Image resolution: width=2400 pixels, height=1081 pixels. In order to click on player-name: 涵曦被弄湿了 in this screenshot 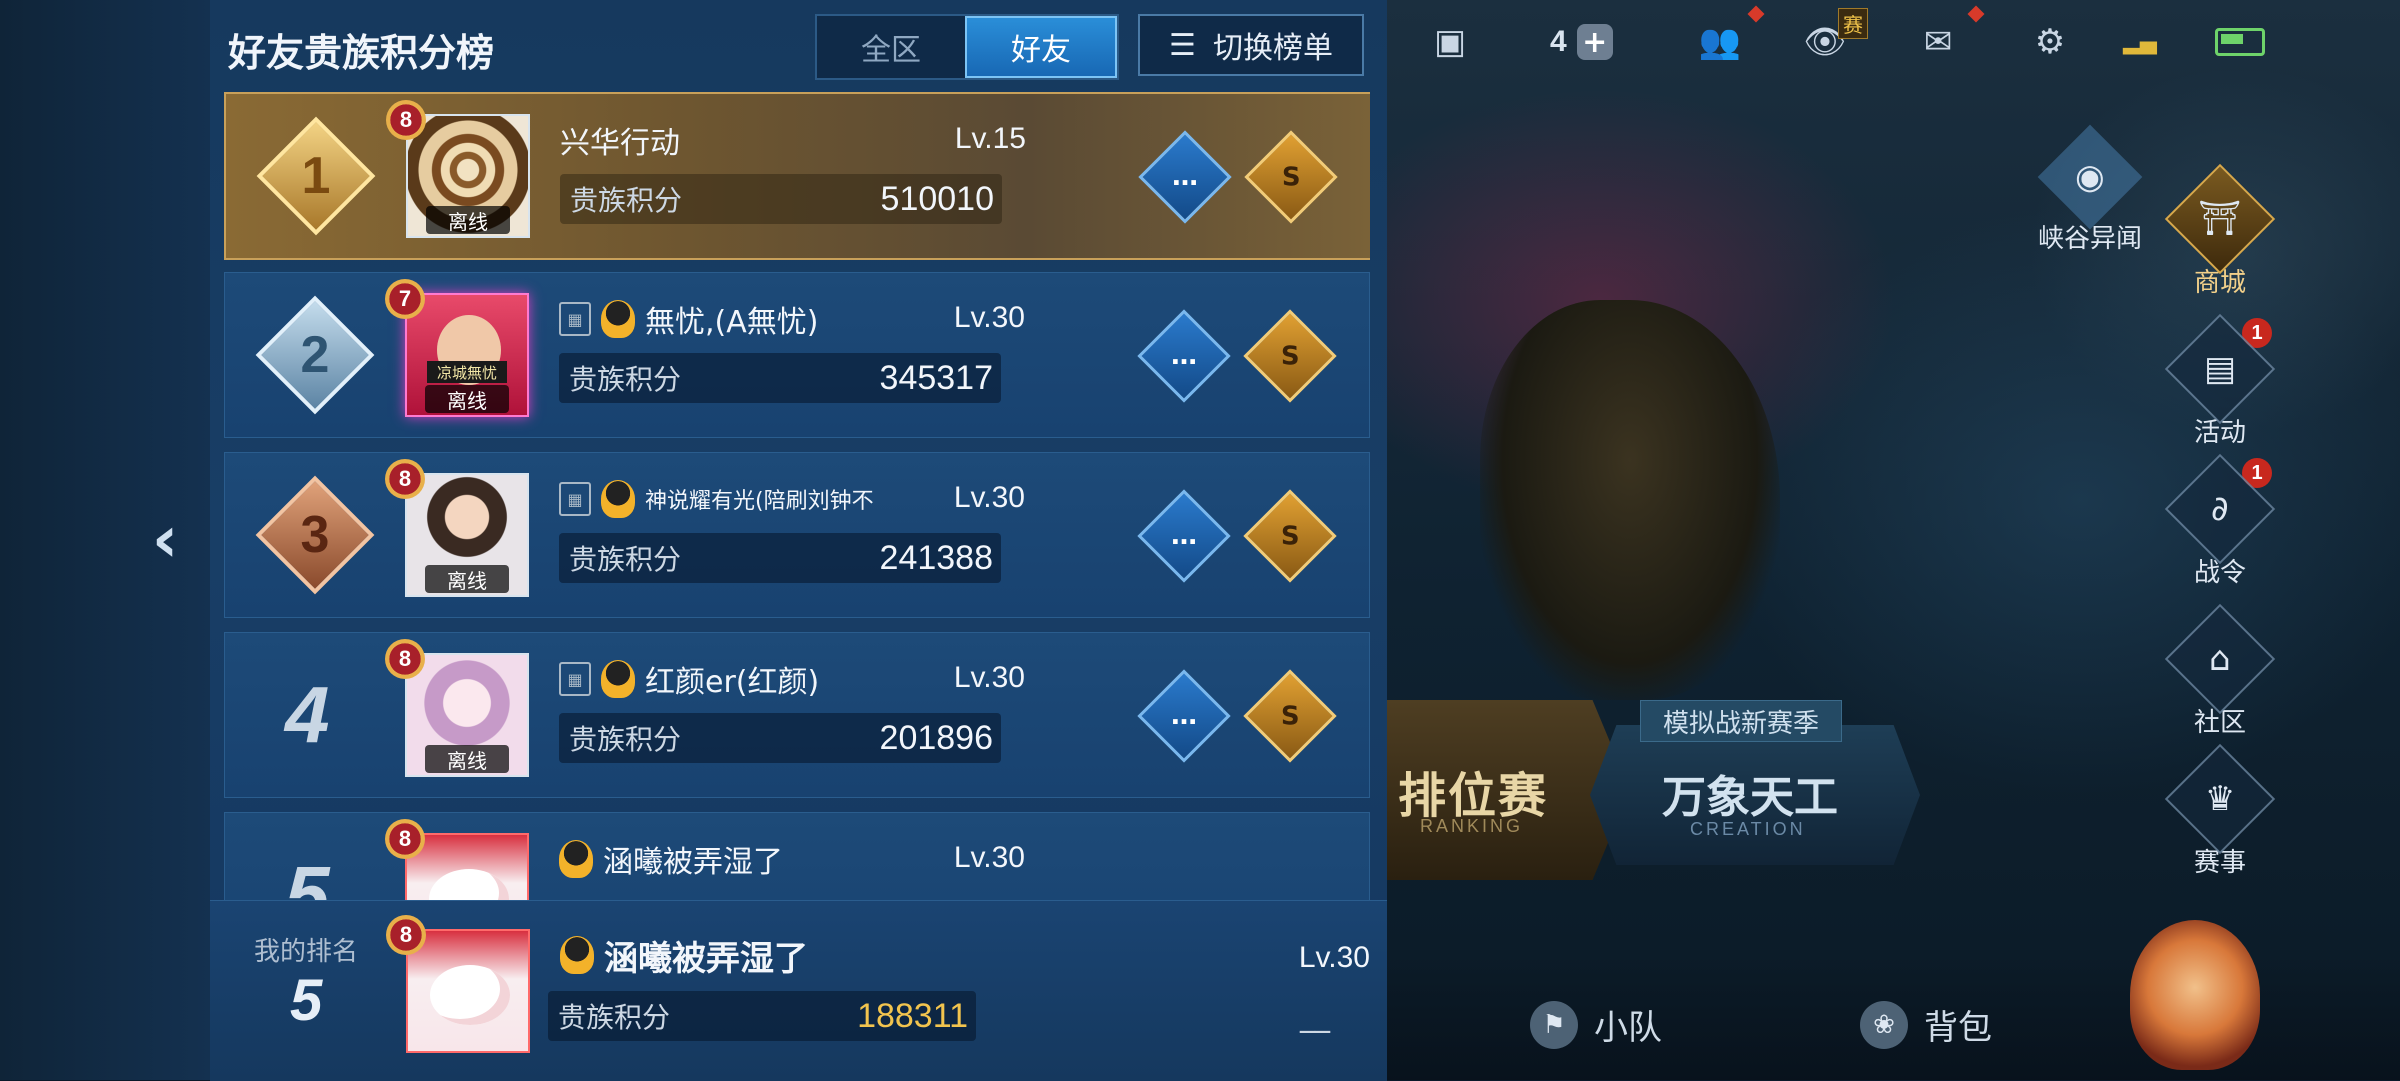, I will do `click(693, 862)`.